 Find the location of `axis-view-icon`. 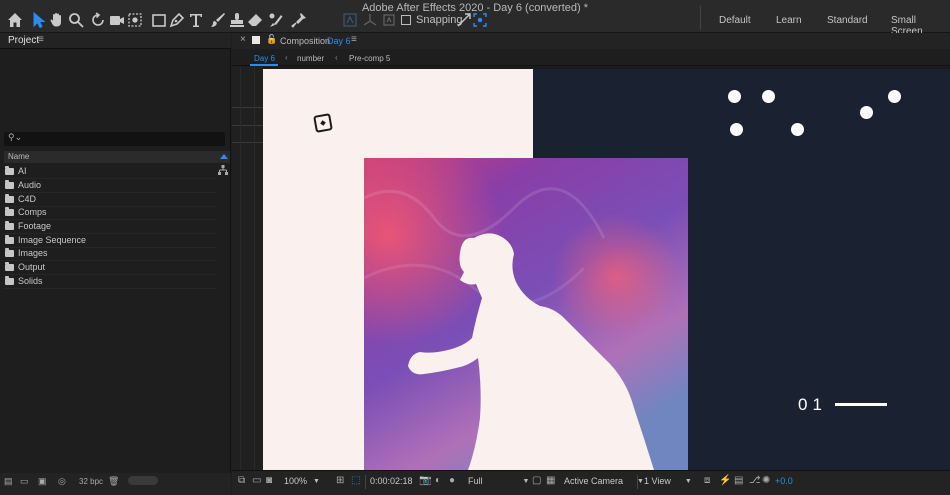

axis-view-icon is located at coordinates (389, 20).